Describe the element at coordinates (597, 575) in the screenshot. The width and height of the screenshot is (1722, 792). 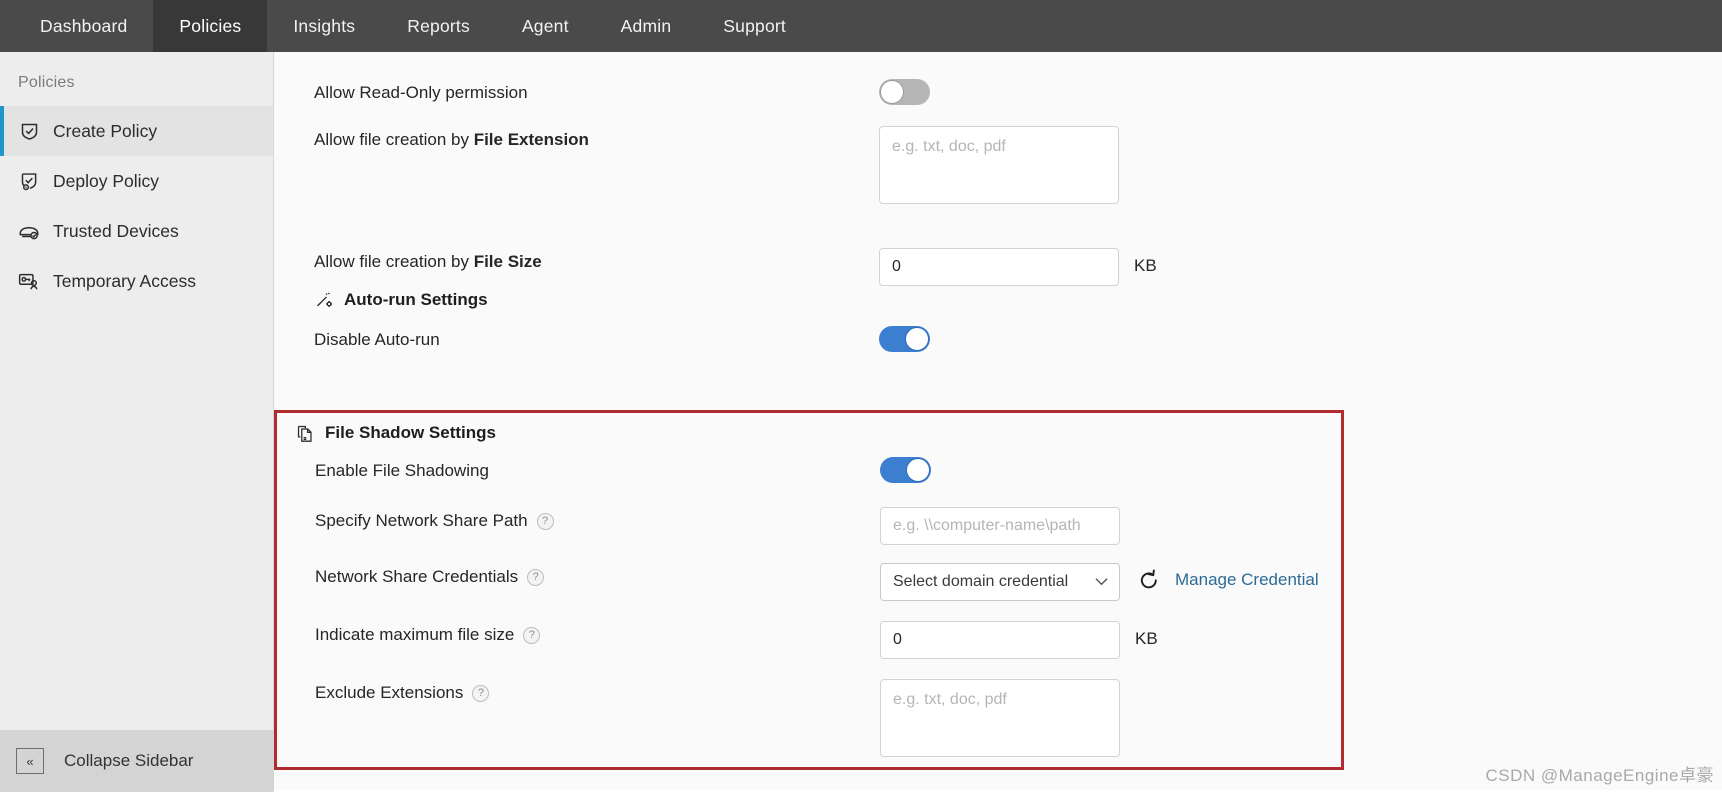
I see `label-network-share-credentials: Network Share Credentials ?` at that location.